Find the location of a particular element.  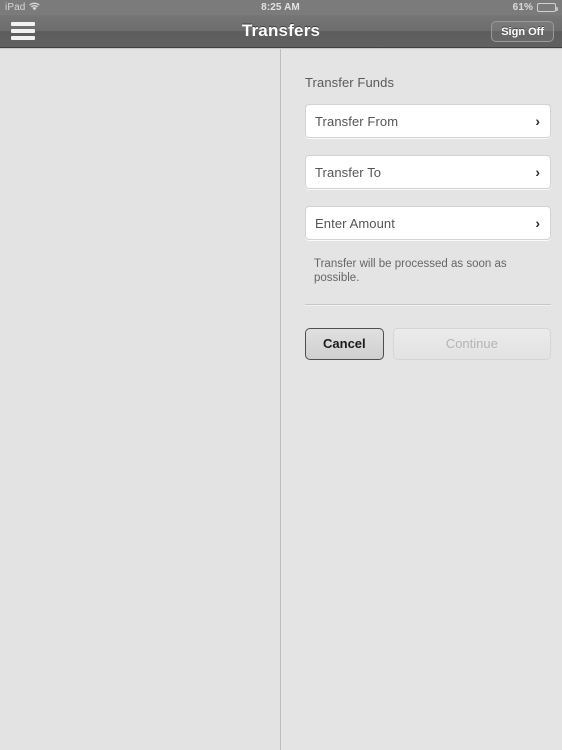

wifi-icon is located at coordinates (35, 8).